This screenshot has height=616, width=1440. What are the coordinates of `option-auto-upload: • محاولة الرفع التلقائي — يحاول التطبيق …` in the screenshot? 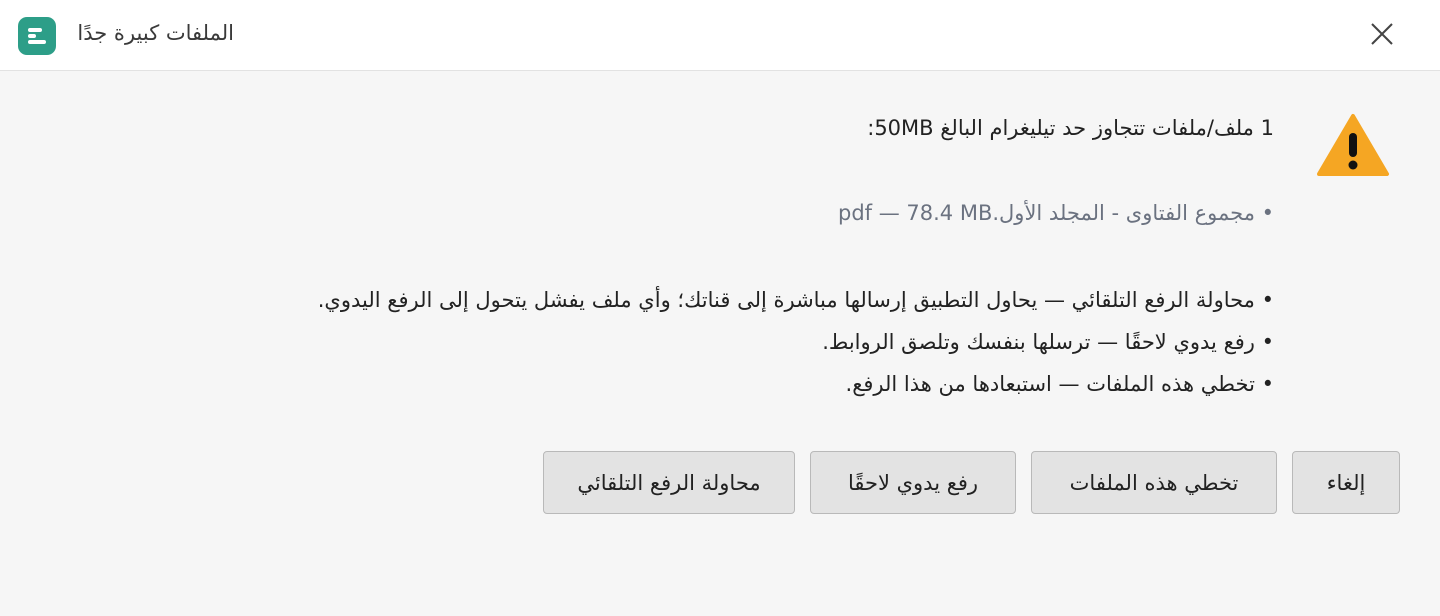 It's located at (795, 300).